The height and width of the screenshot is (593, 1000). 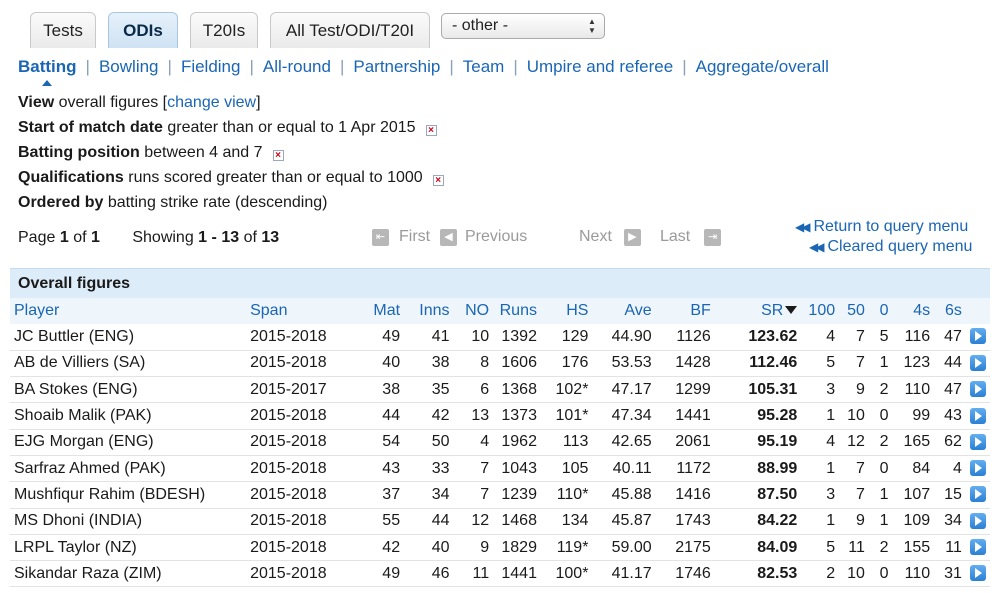 I want to click on tab-all-formats: All Test/ODI/T20I, so click(x=350, y=30).